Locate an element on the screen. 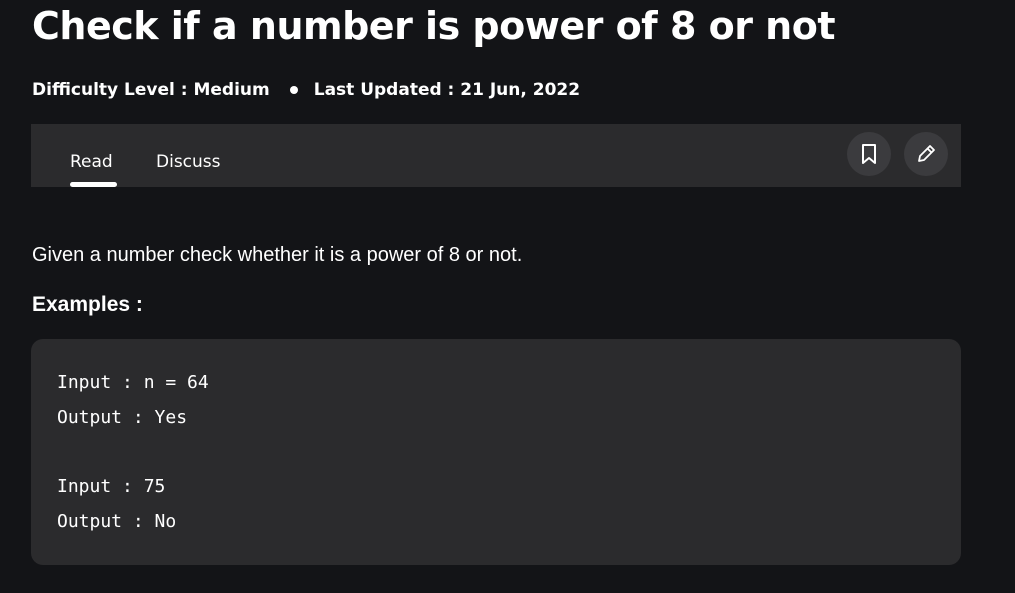 Image resolution: width=1015 pixels, height=593 pixels. bookmark-button is located at coordinates (869, 154).